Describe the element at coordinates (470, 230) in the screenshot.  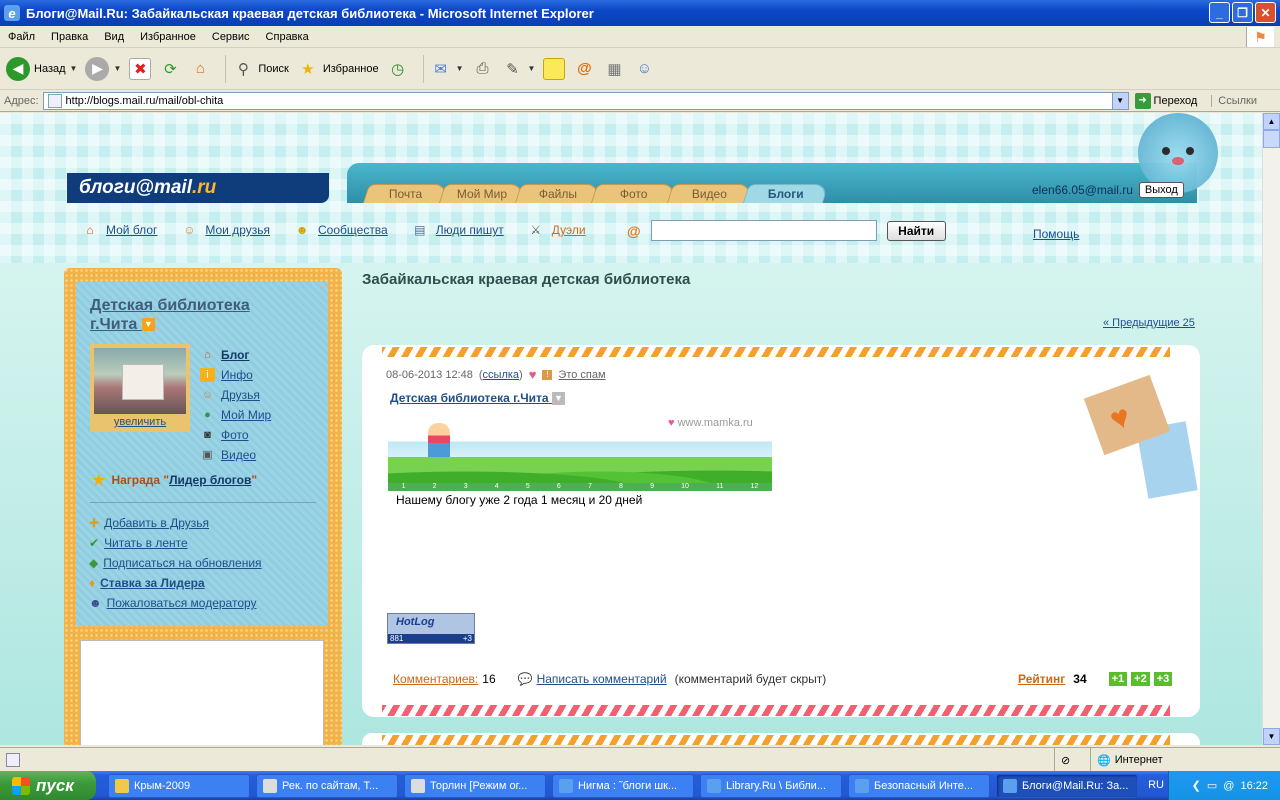
I see `subnav-people-write: Люди пишут` at that location.